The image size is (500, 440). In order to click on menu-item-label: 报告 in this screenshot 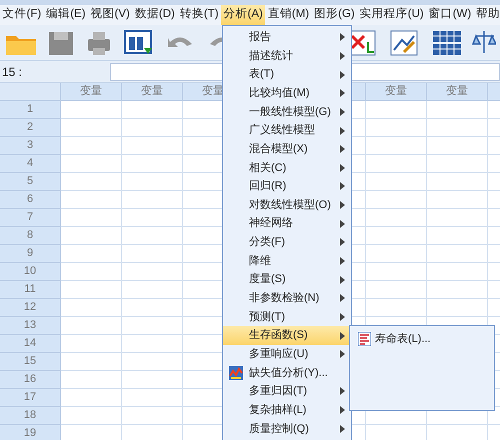, I will do `click(260, 38)`.